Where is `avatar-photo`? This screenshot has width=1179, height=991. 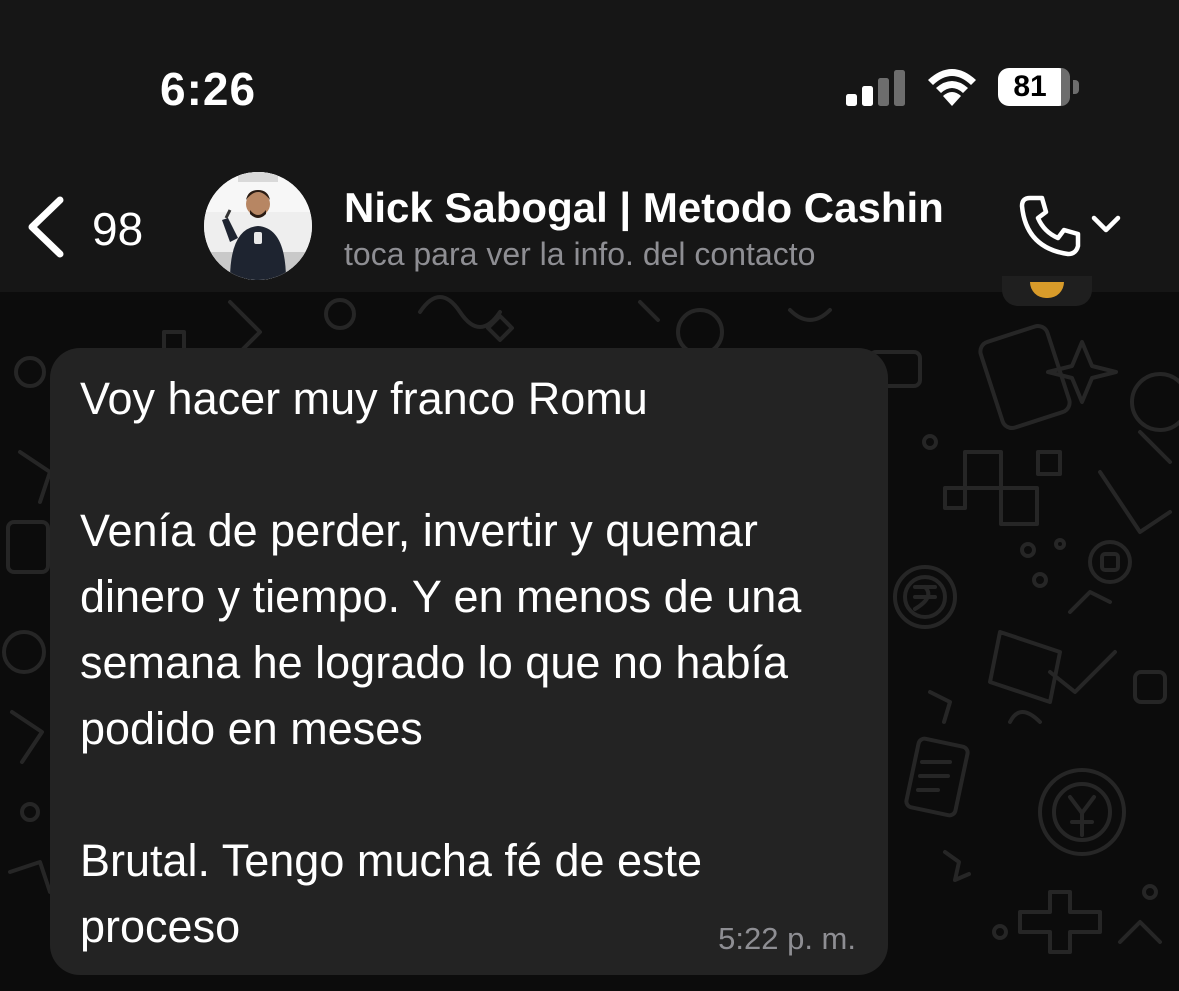
avatar-photo is located at coordinates (258, 226).